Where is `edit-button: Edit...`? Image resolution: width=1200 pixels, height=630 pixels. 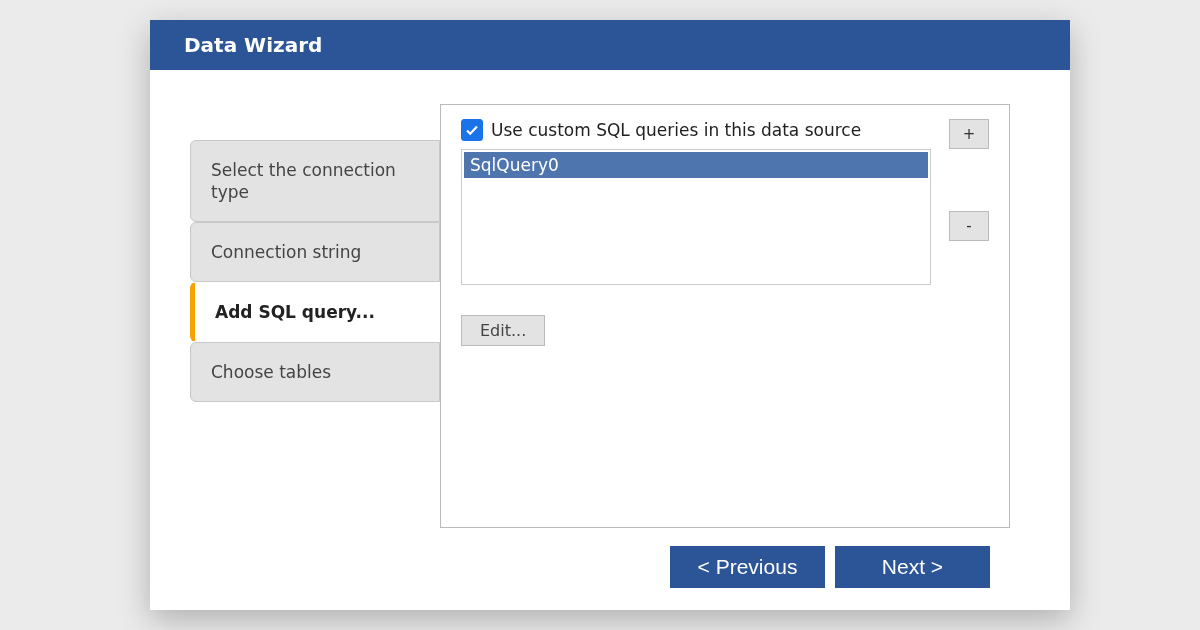 edit-button: Edit... is located at coordinates (503, 330).